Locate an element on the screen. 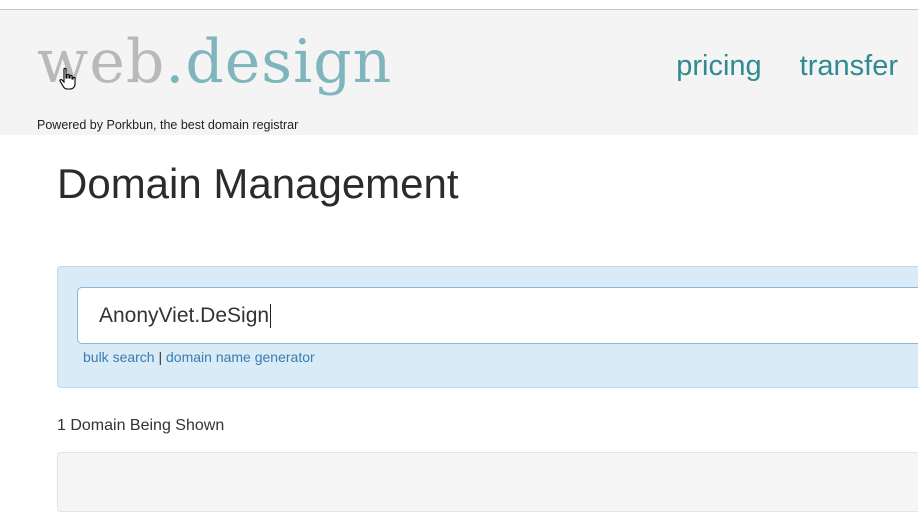  logo-design-text: design is located at coordinates (289, 62).